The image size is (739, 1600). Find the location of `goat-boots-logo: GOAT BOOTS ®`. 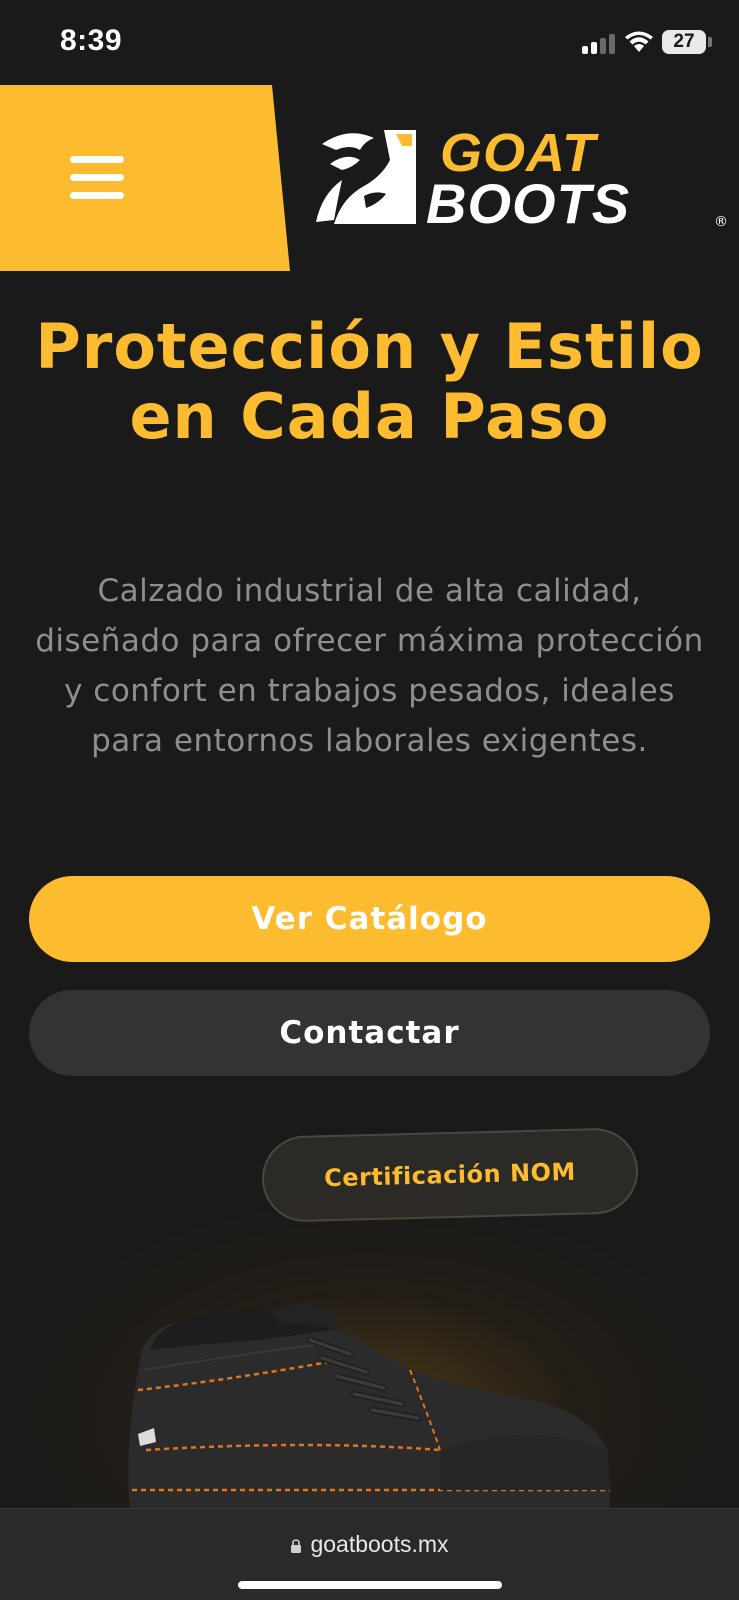

goat-boots-logo: GOAT BOOTS ® is located at coordinates (521, 179).